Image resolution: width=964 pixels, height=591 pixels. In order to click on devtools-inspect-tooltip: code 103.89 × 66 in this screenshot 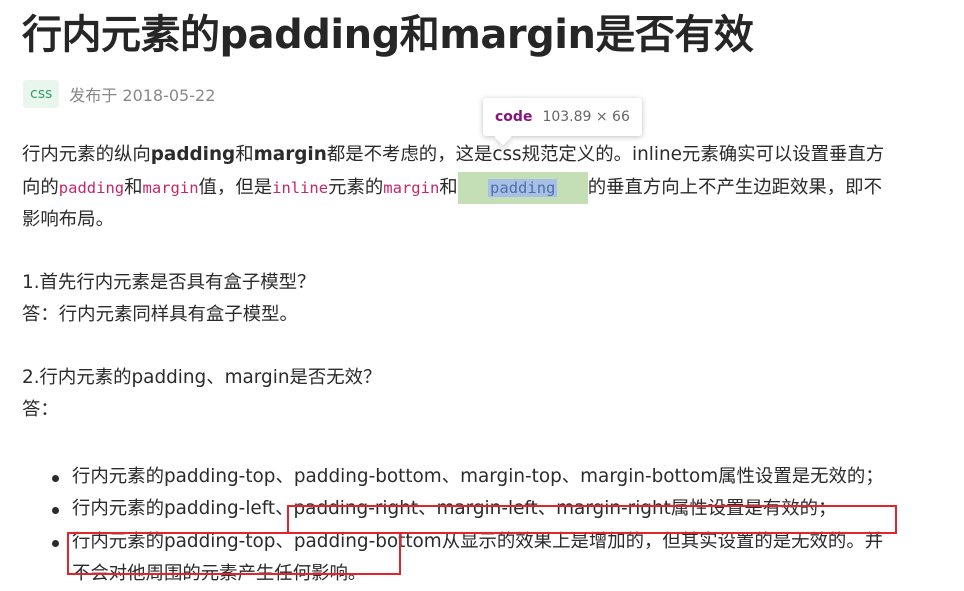, I will do `click(562, 117)`.